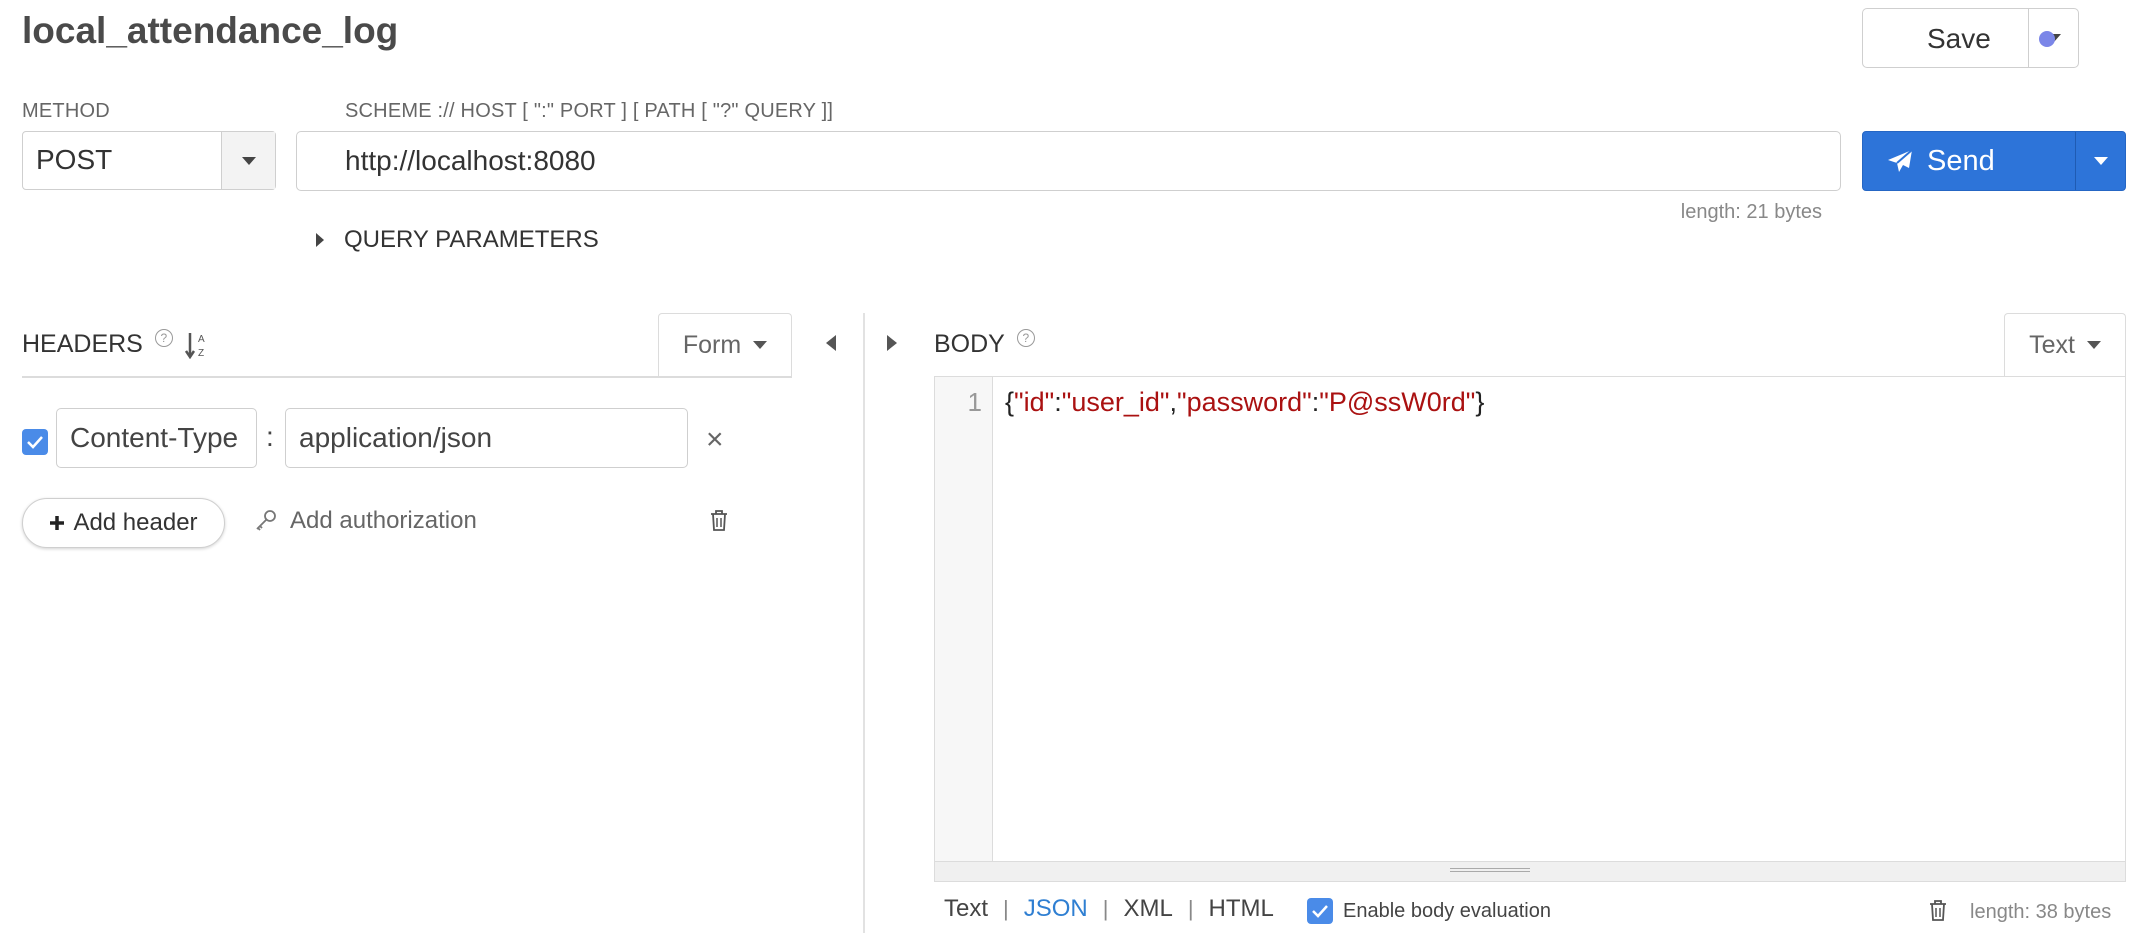 This screenshot has width=2142, height=940. I want to click on body-mode-dropdown: Text, so click(2065, 345).